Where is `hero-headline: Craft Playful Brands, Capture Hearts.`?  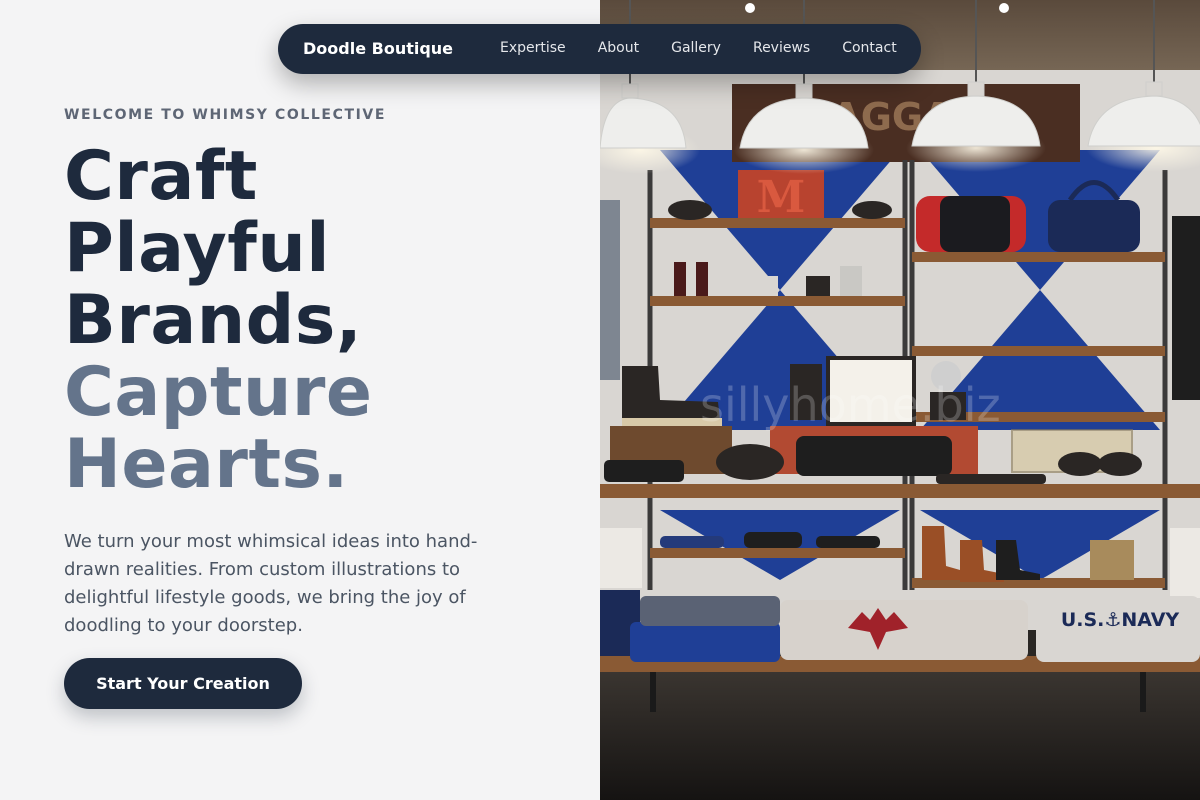 hero-headline: Craft Playful Brands, Capture Hearts. is located at coordinates (218, 321).